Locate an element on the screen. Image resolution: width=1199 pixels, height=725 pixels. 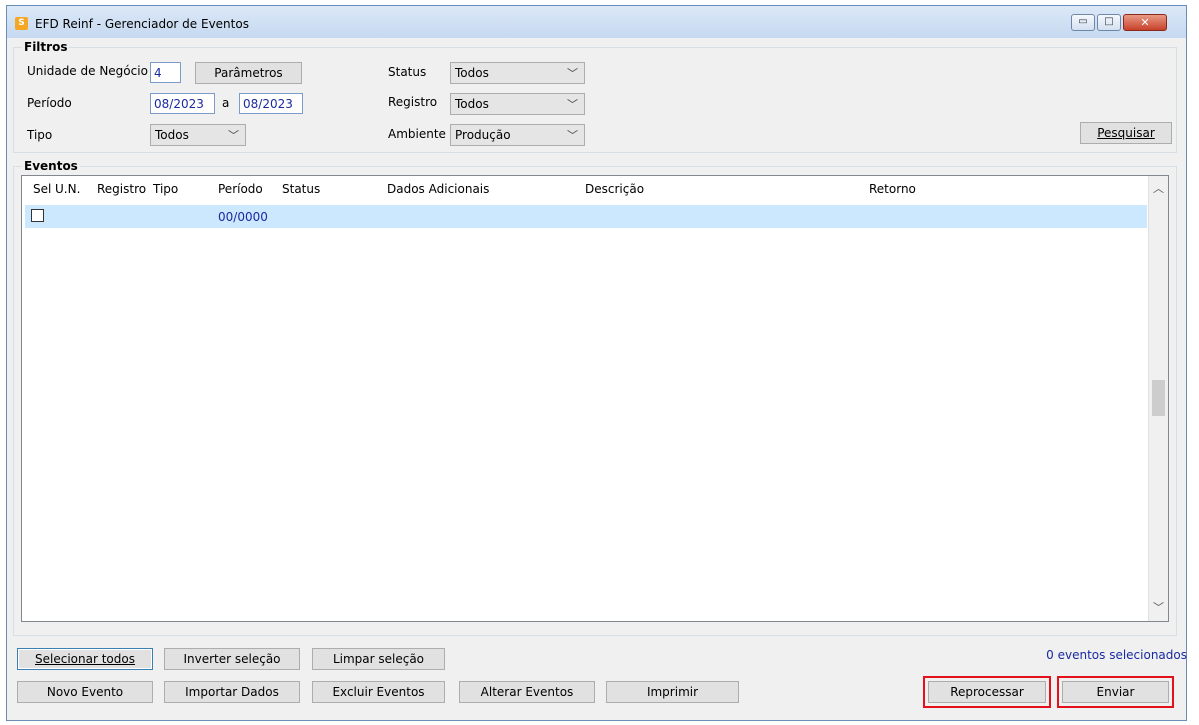
tipo-select: Todos ﹀ is located at coordinates (198, 135).